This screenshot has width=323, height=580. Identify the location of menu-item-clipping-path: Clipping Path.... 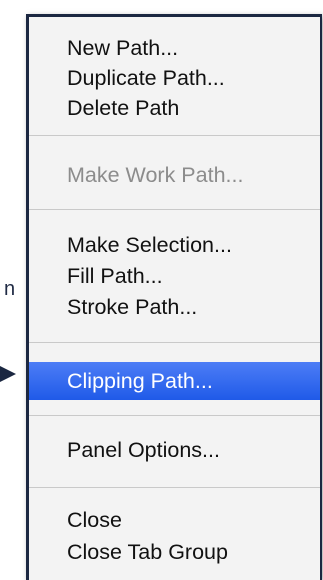
(174, 381).